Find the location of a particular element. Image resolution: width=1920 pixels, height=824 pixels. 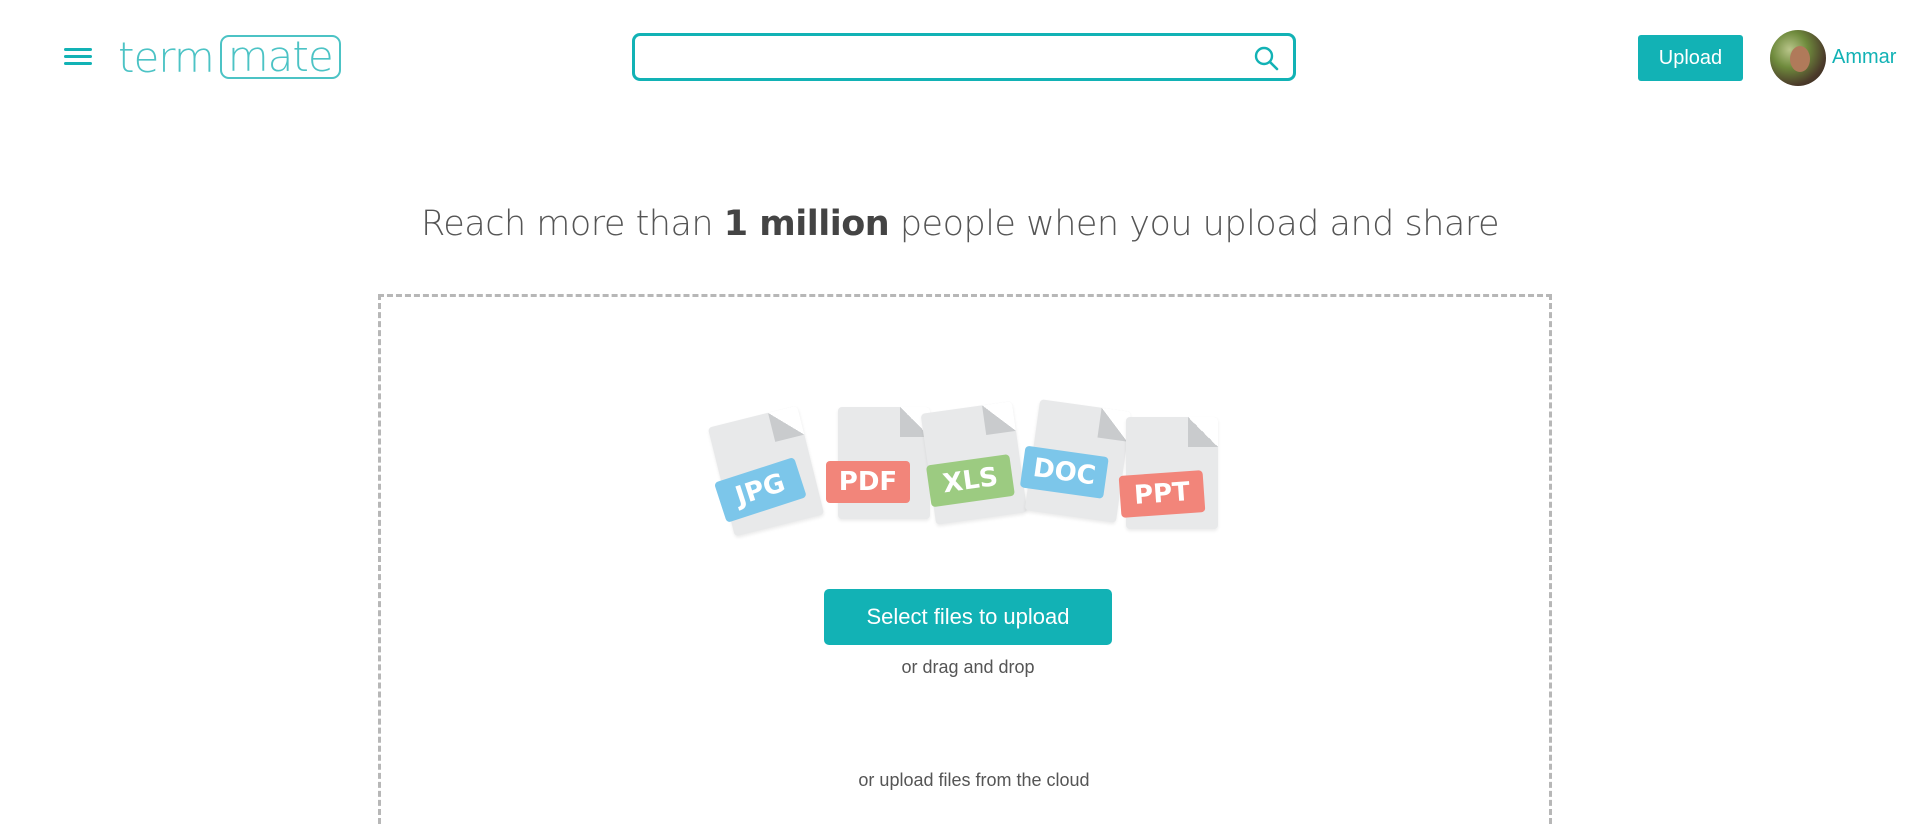

avatar-face is located at coordinates (1800, 59).